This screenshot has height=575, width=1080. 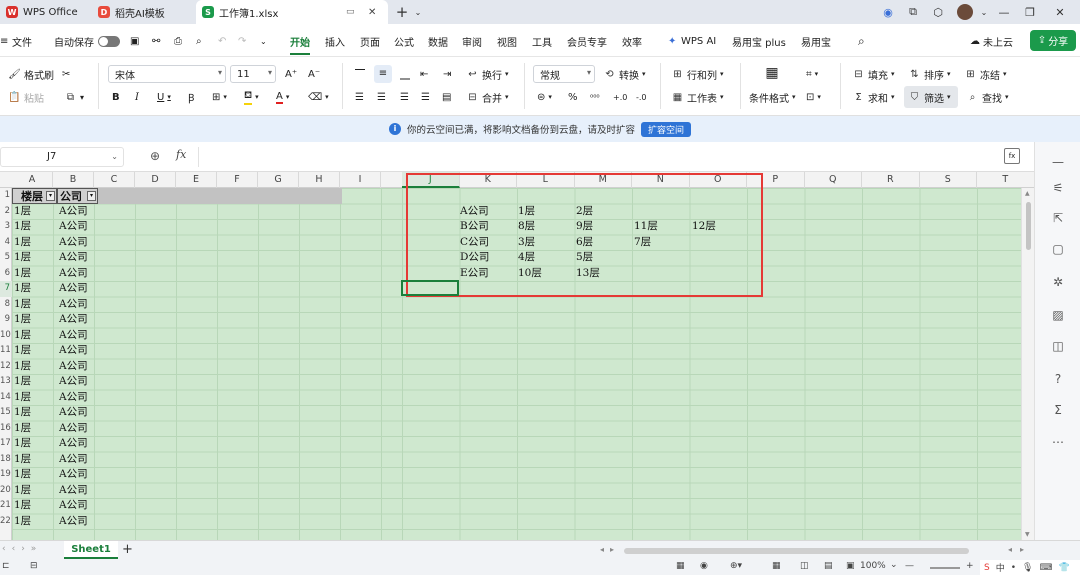 What do you see at coordinates (945, 568) in the screenshot?
I see `zoom-slider` at bounding box center [945, 568].